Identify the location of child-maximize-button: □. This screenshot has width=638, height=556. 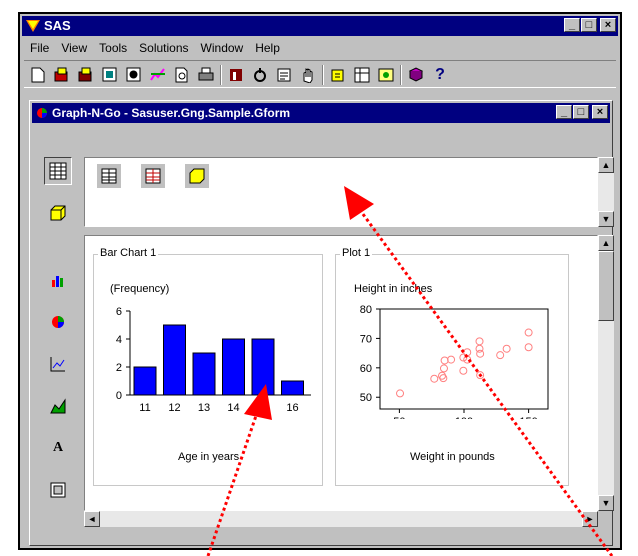
(581, 112).